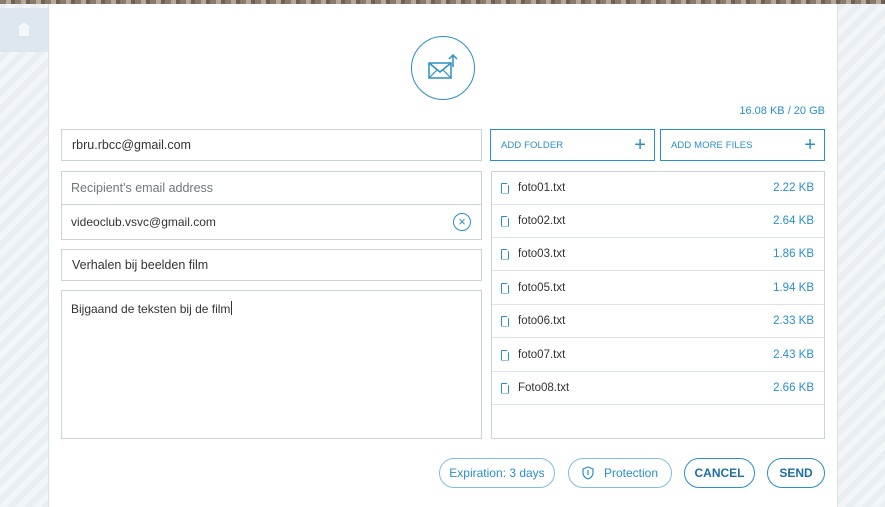 The height and width of the screenshot is (507, 885). Describe the element at coordinates (542, 321) in the screenshot. I see `file-name: foto06.txt` at that location.